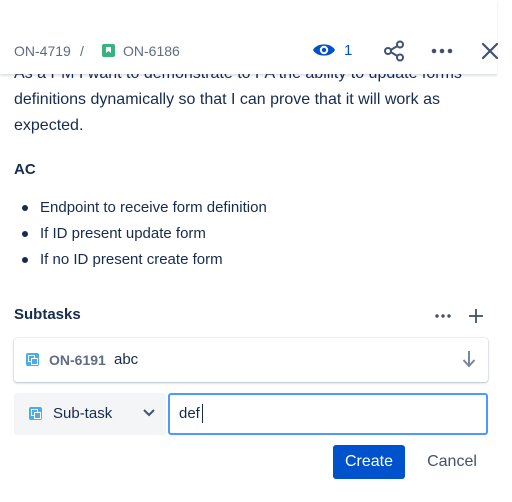  What do you see at coordinates (249, 37) in the screenshot?
I see `issue-header: ON-4719 / ON-6186 1` at bounding box center [249, 37].